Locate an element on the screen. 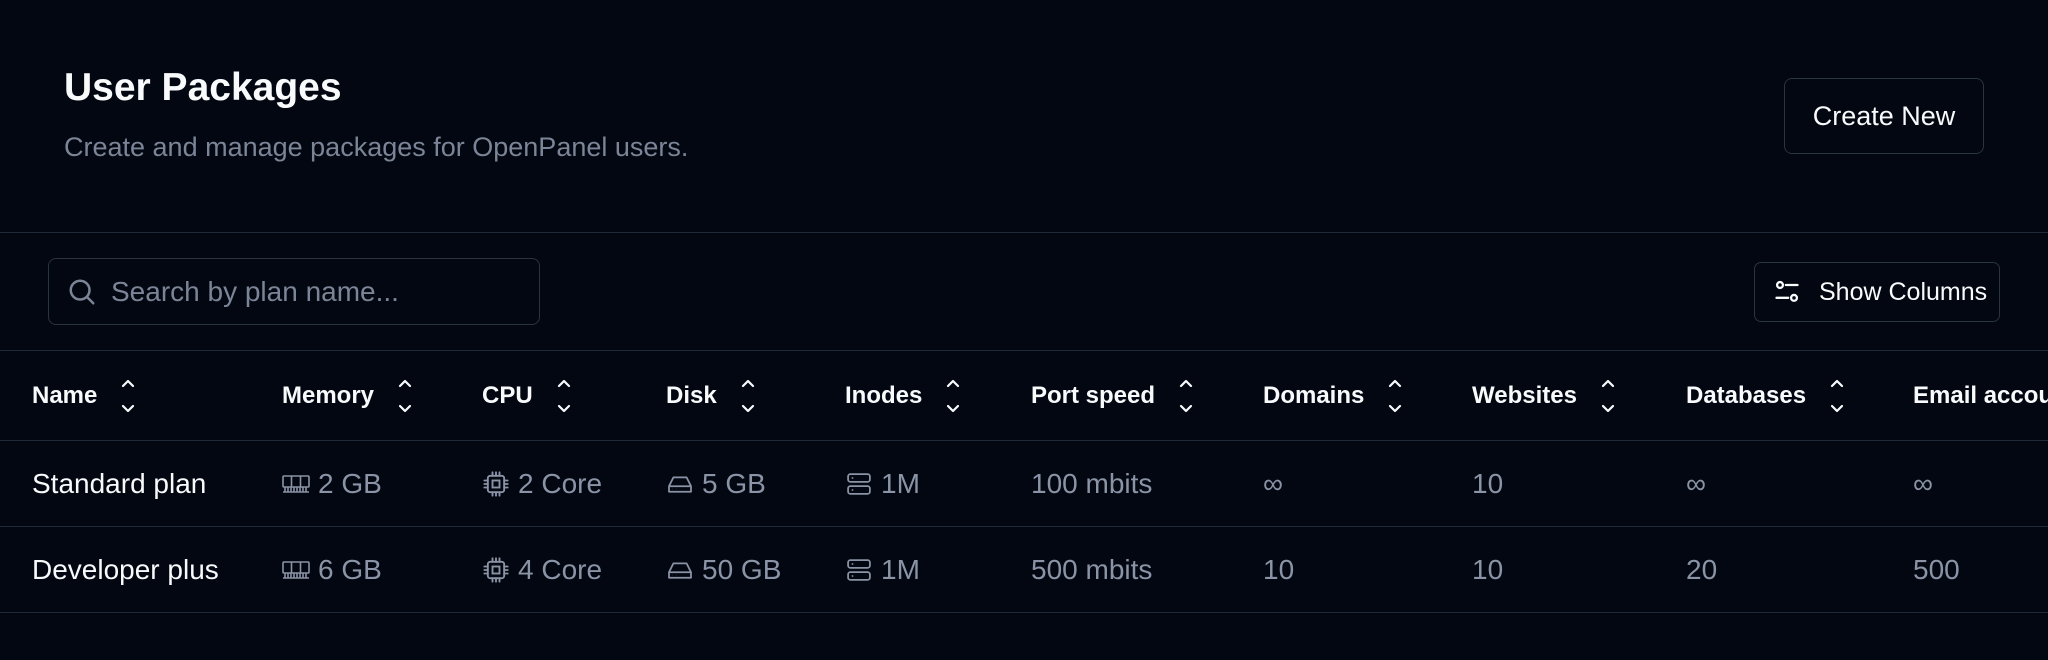 The width and height of the screenshot is (2048, 660). column-header-email-accounts: Email accou is located at coordinates (1980, 395).